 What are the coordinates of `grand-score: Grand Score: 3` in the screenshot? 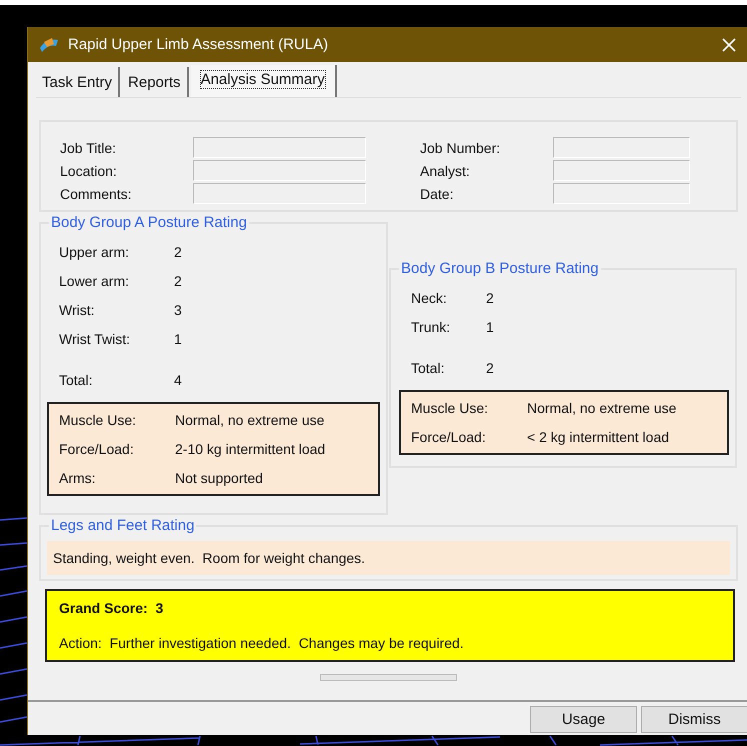 It's located at (111, 608).